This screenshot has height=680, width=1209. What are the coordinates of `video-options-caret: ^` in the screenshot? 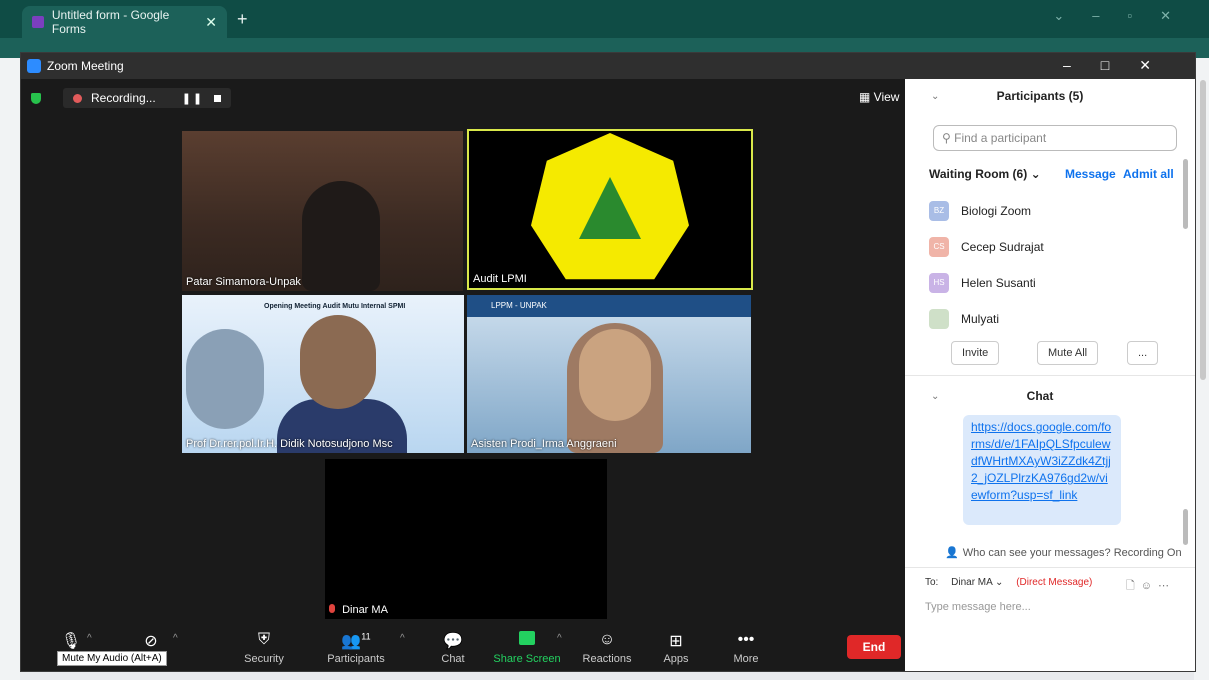 It's located at (175, 638).